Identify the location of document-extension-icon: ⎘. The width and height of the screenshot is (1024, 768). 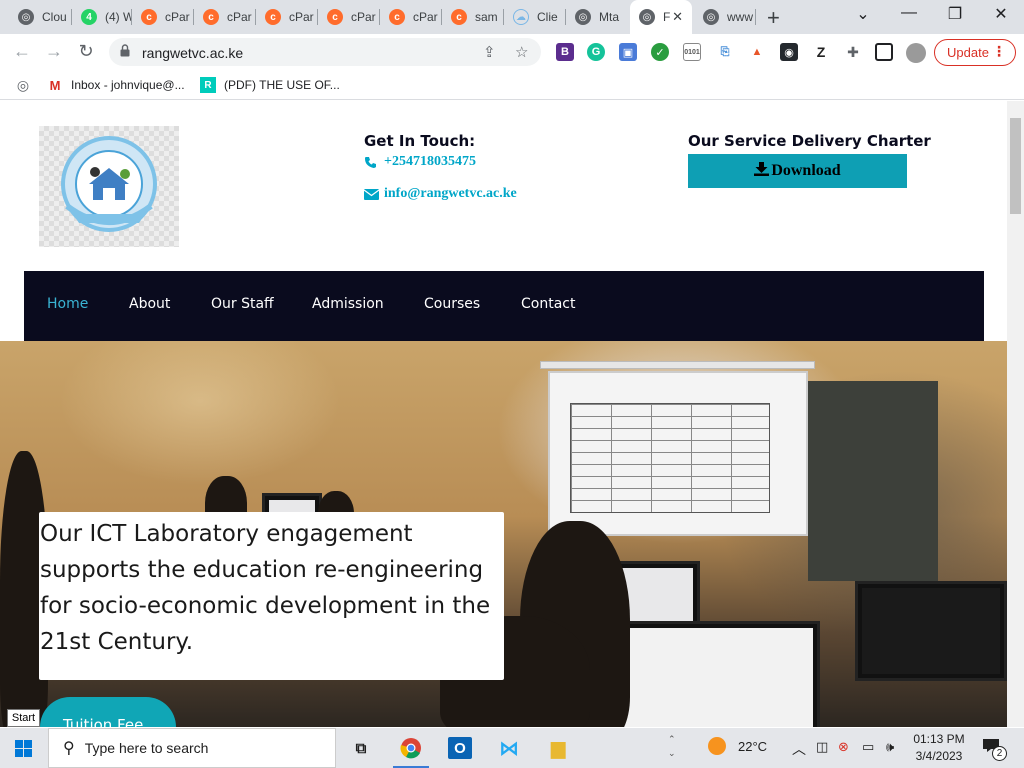
(725, 52).